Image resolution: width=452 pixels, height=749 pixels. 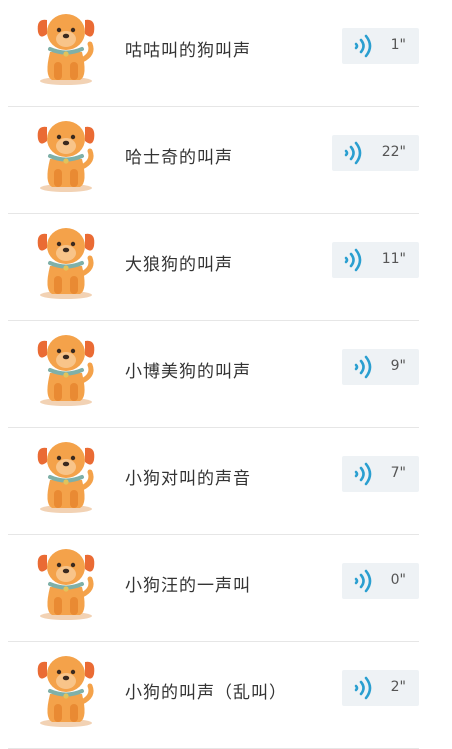 What do you see at coordinates (188, 479) in the screenshot?
I see `recording-title: 小狗对叫的声音` at bounding box center [188, 479].